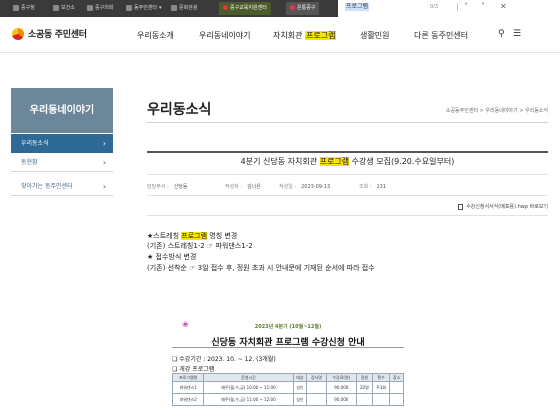 The image size is (560, 419). I want to click on topbar-link-gu-office: 중구청, so click(24, 7).